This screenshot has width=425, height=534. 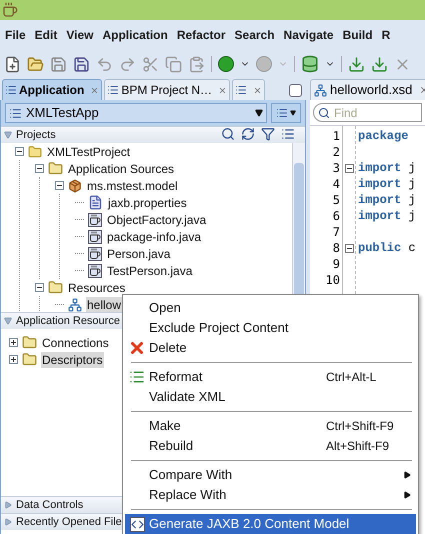 What do you see at coordinates (336, 184) in the screenshot?
I see `line-number: 4` at bounding box center [336, 184].